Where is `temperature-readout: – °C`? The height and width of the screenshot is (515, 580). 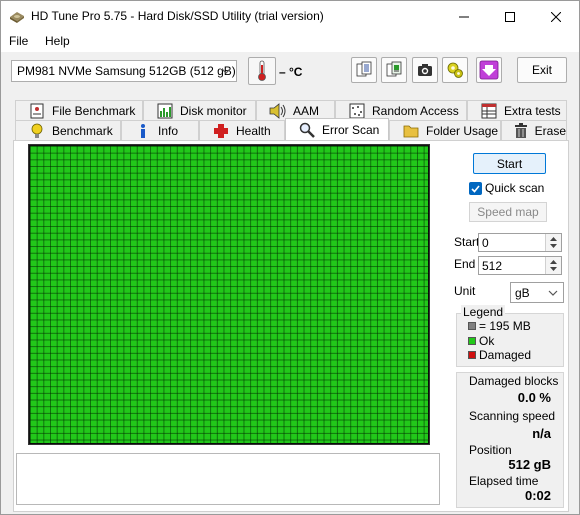 temperature-readout: – °C is located at coordinates (291, 72).